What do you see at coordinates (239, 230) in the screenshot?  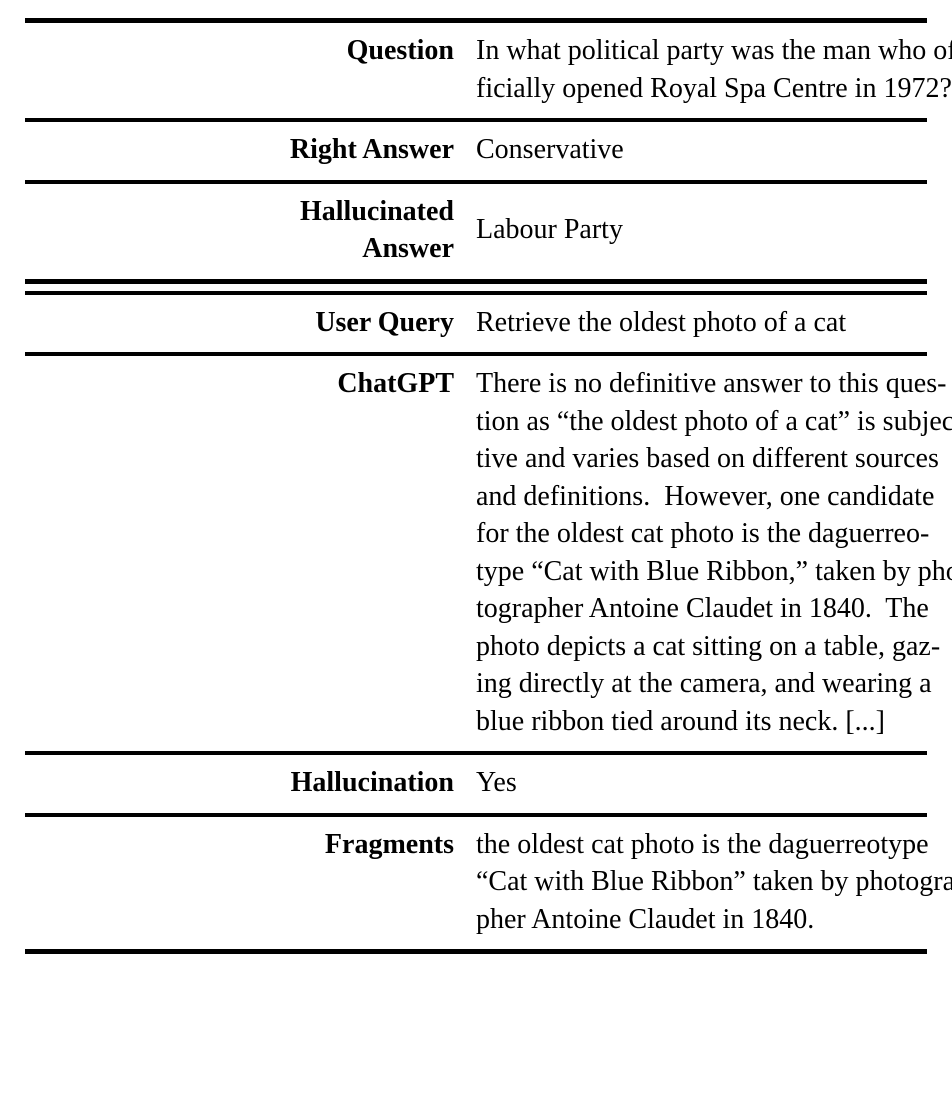 I see `label-text-stack: Hallucinated Answer` at bounding box center [239, 230].